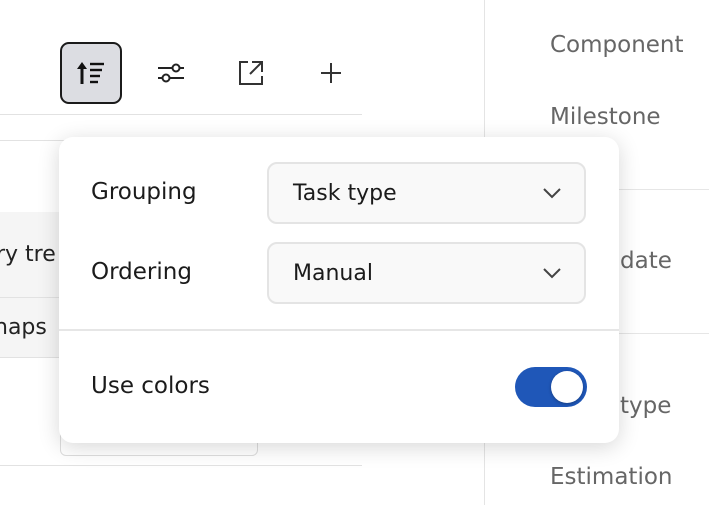 The height and width of the screenshot is (505, 709). Describe the element at coordinates (617, 45) in the screenshot. I see `field-component: Component` at that location.